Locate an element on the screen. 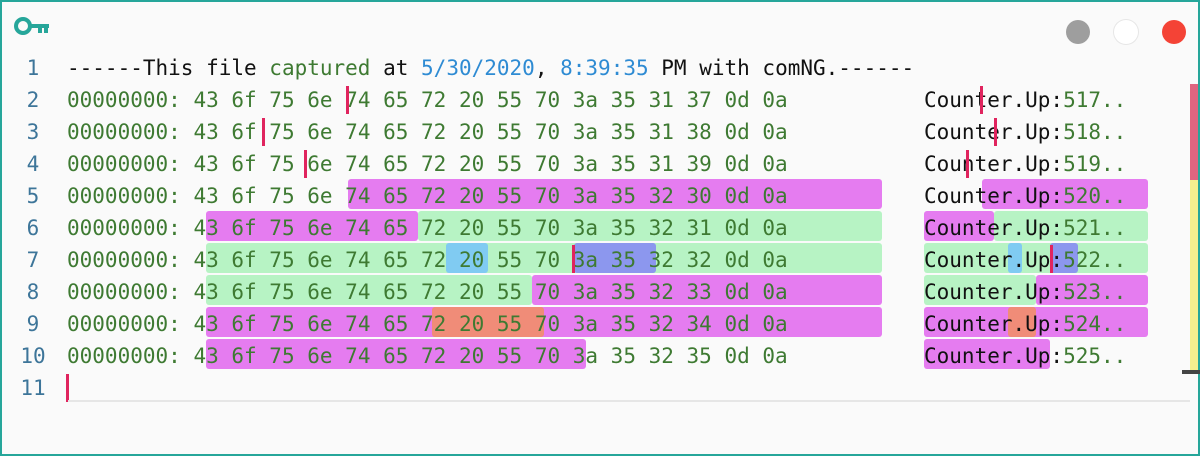 The height and width of the screenshot is (456, 1200). line-number: 5 is located at coordinates (33, 196).